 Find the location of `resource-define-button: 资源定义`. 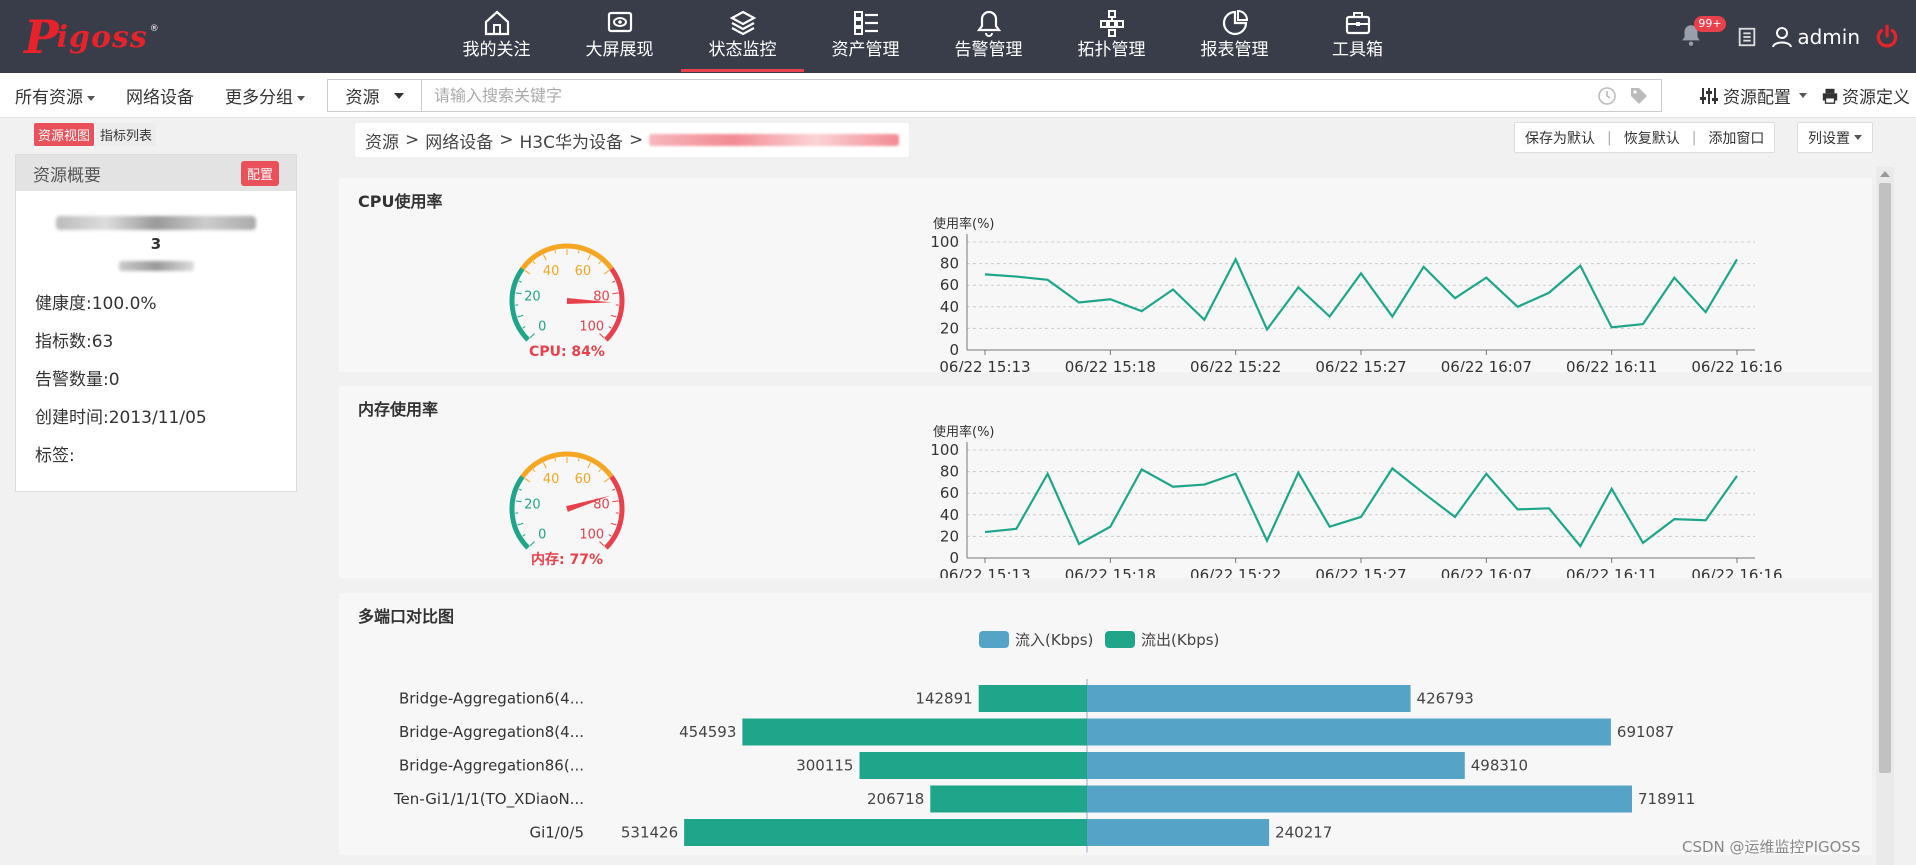

resource-define-button: 资源定义 is located at coordinates (1865, 95).